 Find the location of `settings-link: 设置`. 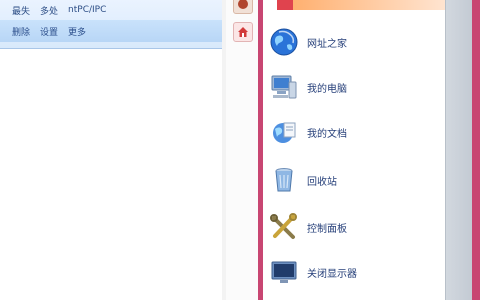

settings-link: 设置 is located at coordinates (49, 31).